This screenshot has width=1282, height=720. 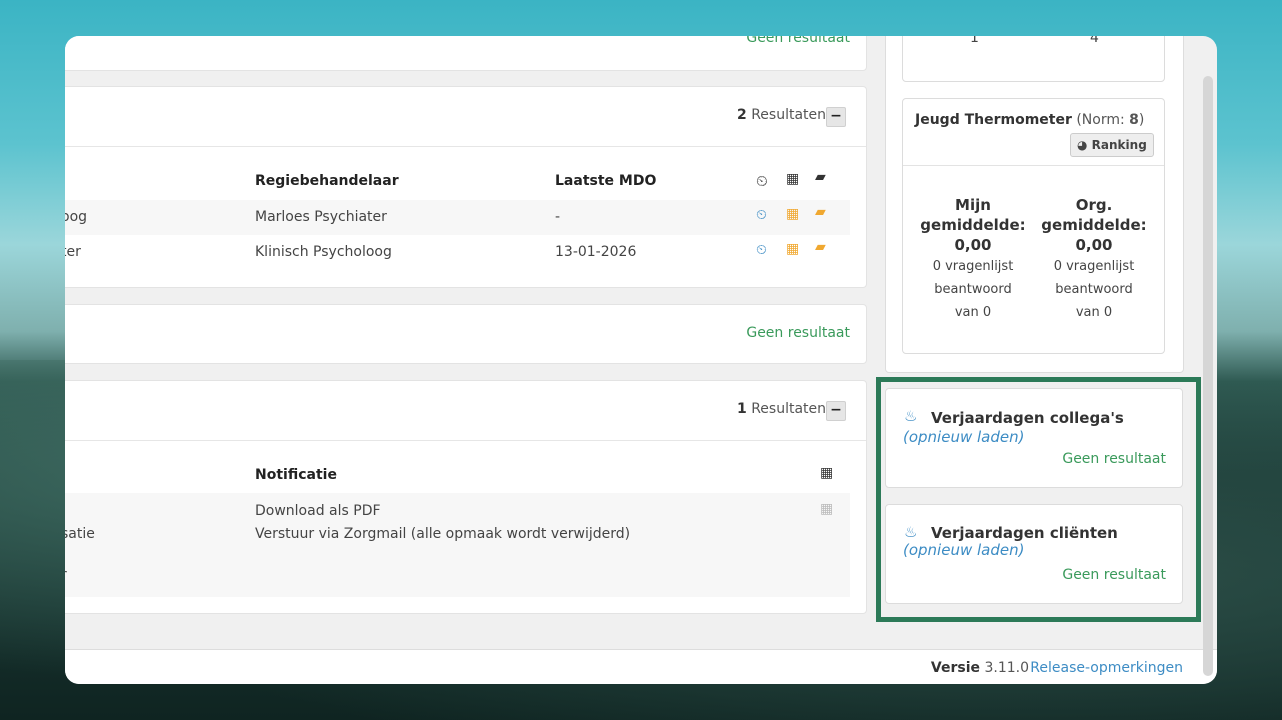 What do you see at coordinates (466, 334) in the screenshot?
I see `empty-result-panel: Geen resultaat` at bounding box center [466, 334].